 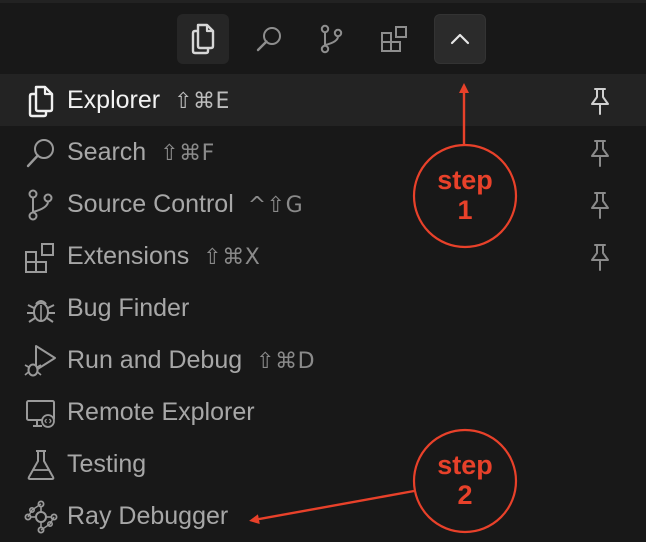 I want to click on more-views-chevron-button, so click(x=460, y=39).